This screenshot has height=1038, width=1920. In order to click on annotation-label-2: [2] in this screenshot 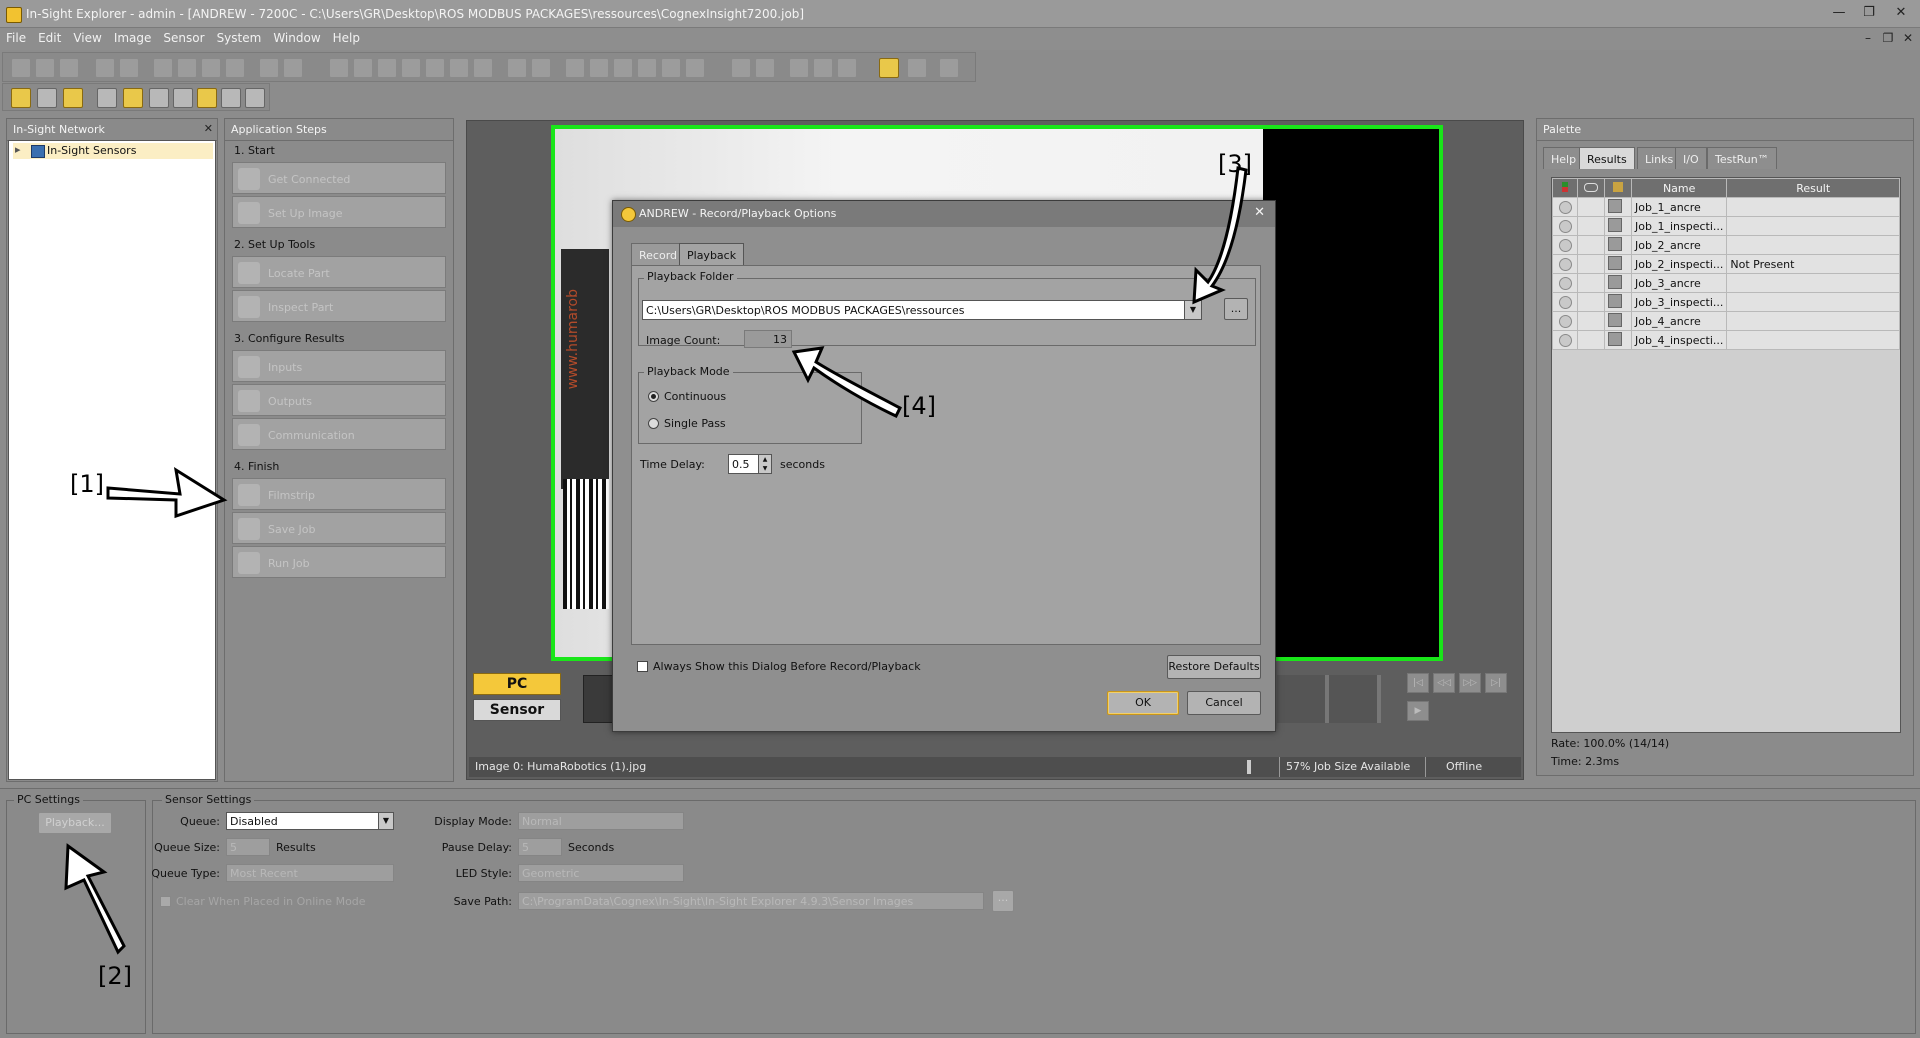, I will do `click(115, 976)`.